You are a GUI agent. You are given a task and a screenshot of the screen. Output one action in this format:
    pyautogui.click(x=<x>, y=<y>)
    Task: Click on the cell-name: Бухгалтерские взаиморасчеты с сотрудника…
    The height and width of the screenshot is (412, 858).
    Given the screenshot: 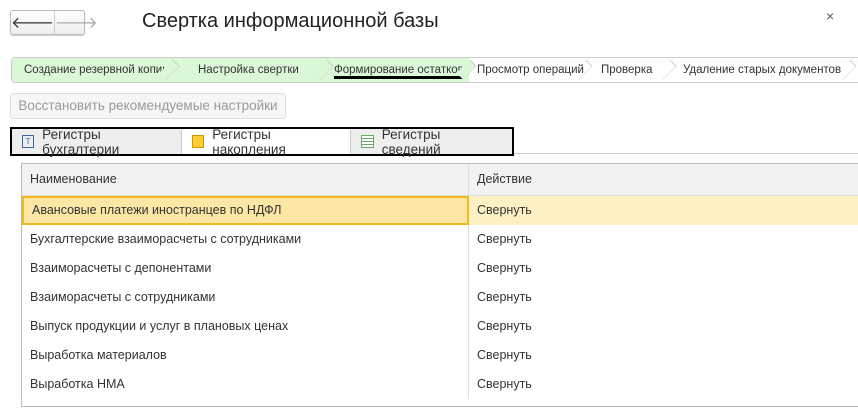 What is the action you would take?
    pyautogui.click(x=245, y=239)
    